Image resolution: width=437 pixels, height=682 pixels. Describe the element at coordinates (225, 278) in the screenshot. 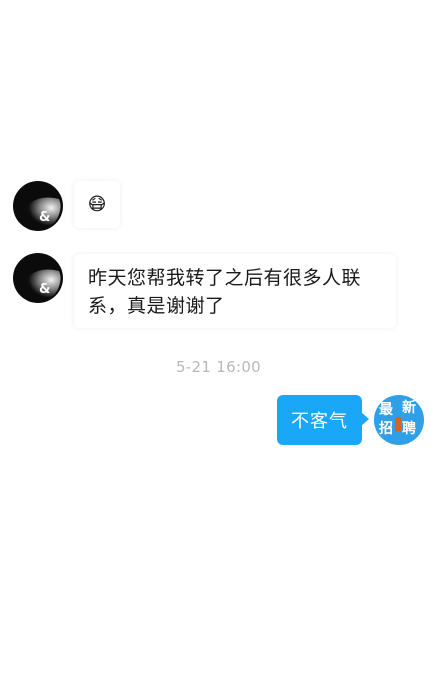

I see `message-text-line: 昨天您帮我转了之后有很多人联` at that location.